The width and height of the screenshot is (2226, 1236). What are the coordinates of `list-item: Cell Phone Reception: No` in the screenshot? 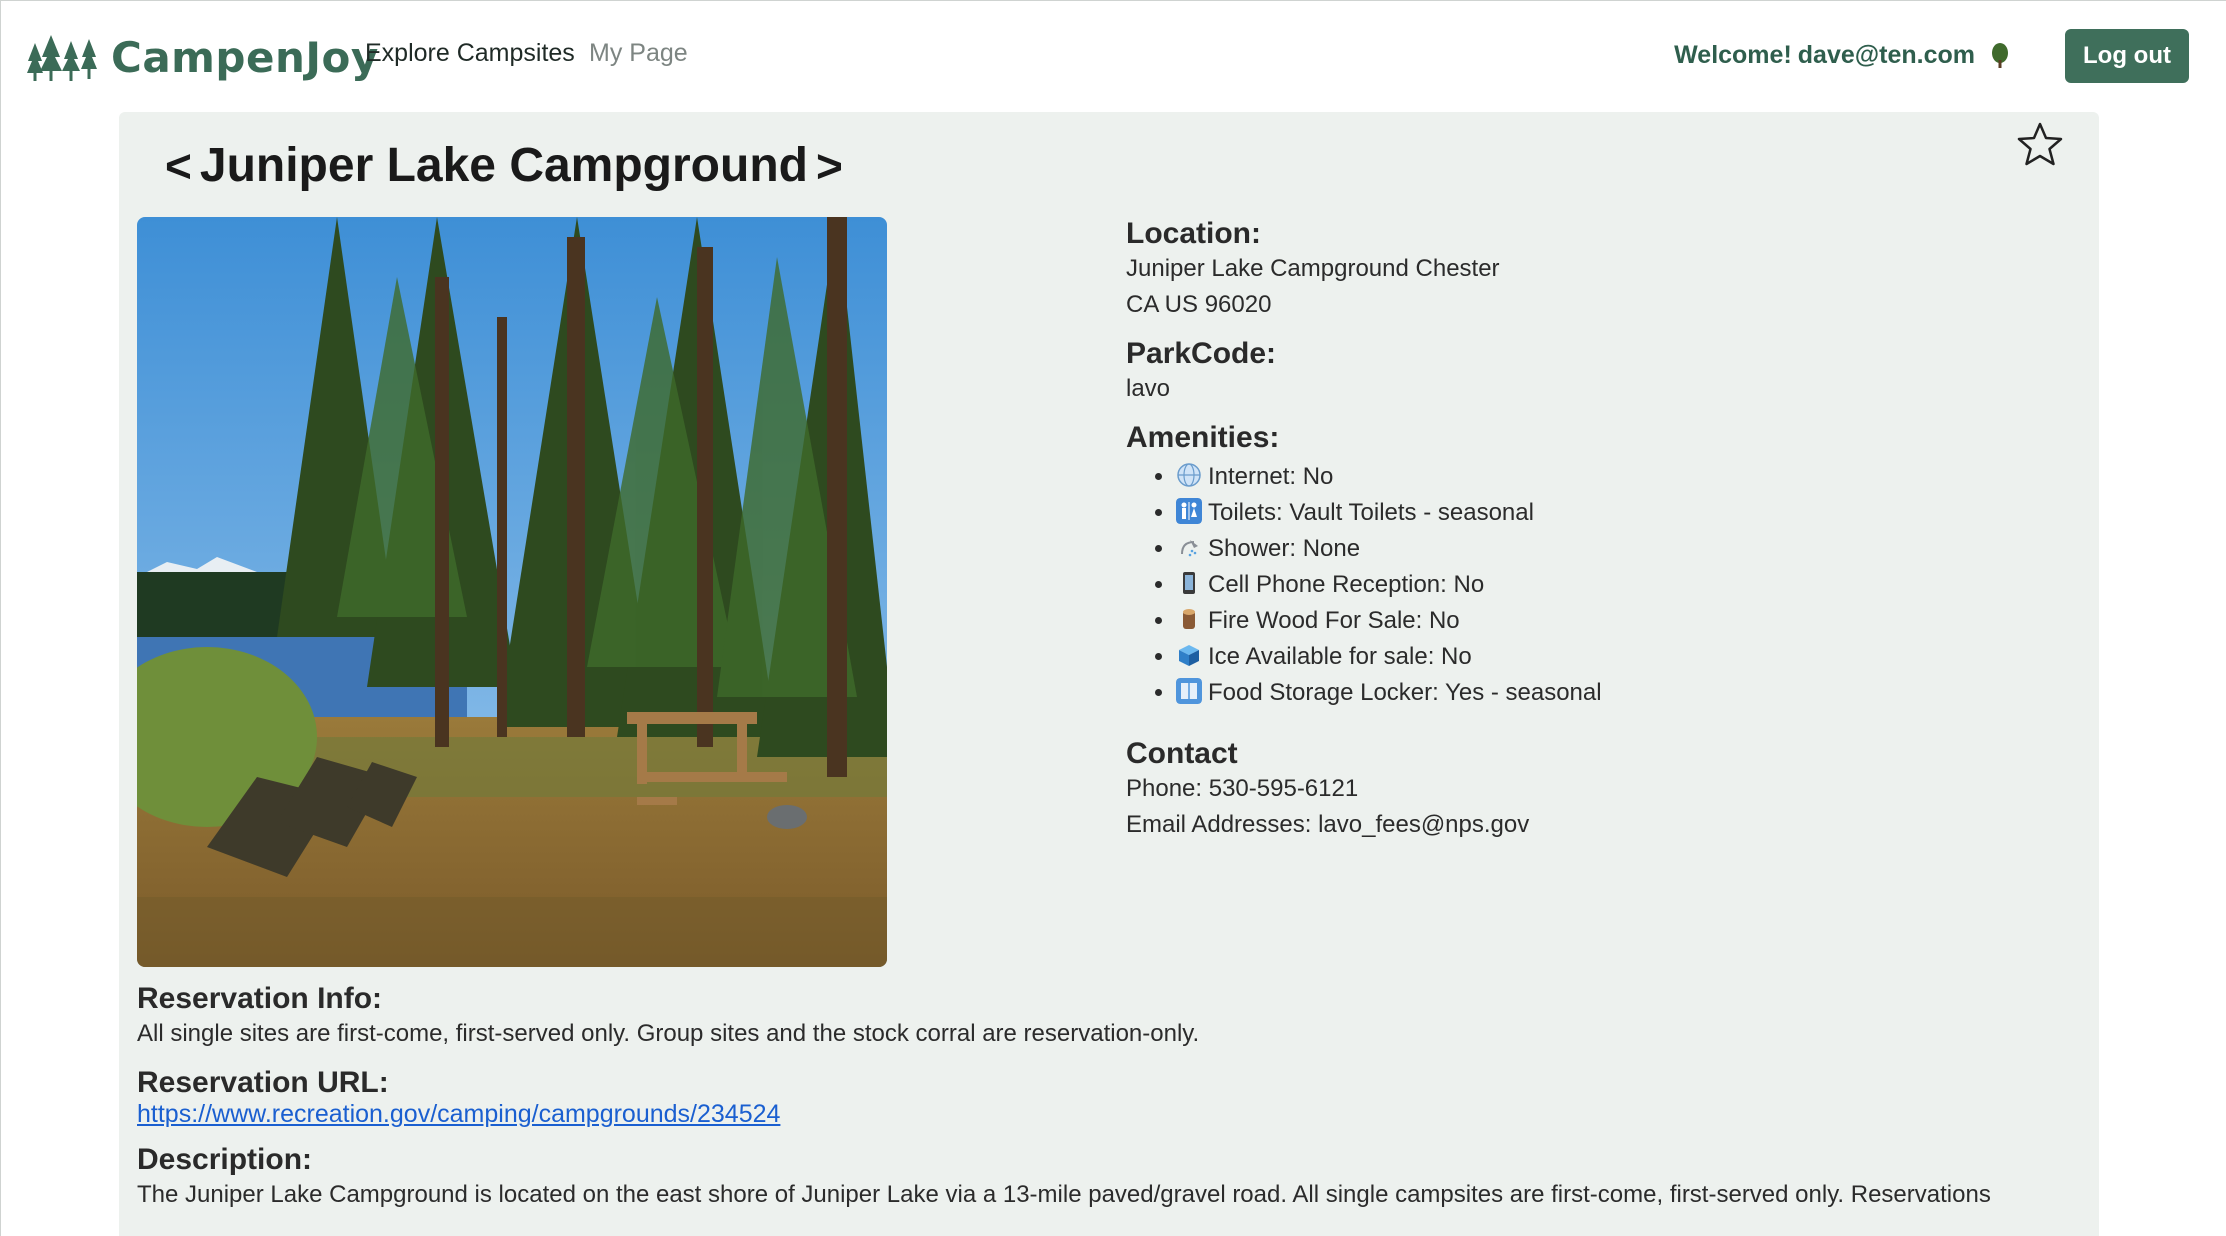 It's located at (1601, 585).